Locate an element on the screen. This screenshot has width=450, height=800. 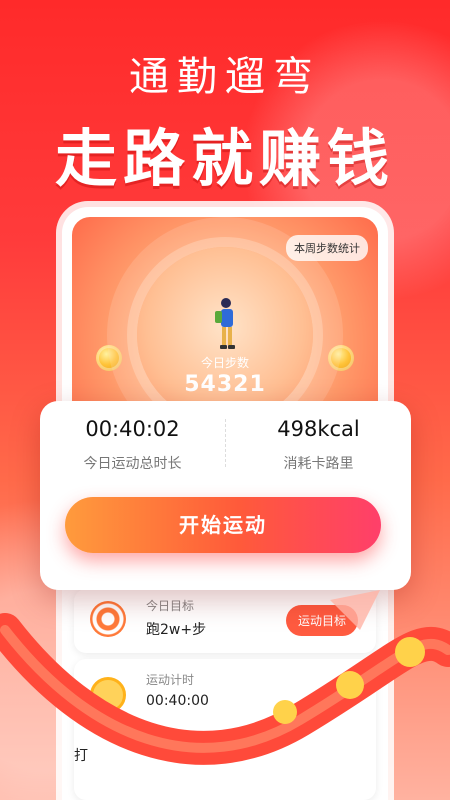
target-title: 今日目标 is located at coordinates (170, 606).